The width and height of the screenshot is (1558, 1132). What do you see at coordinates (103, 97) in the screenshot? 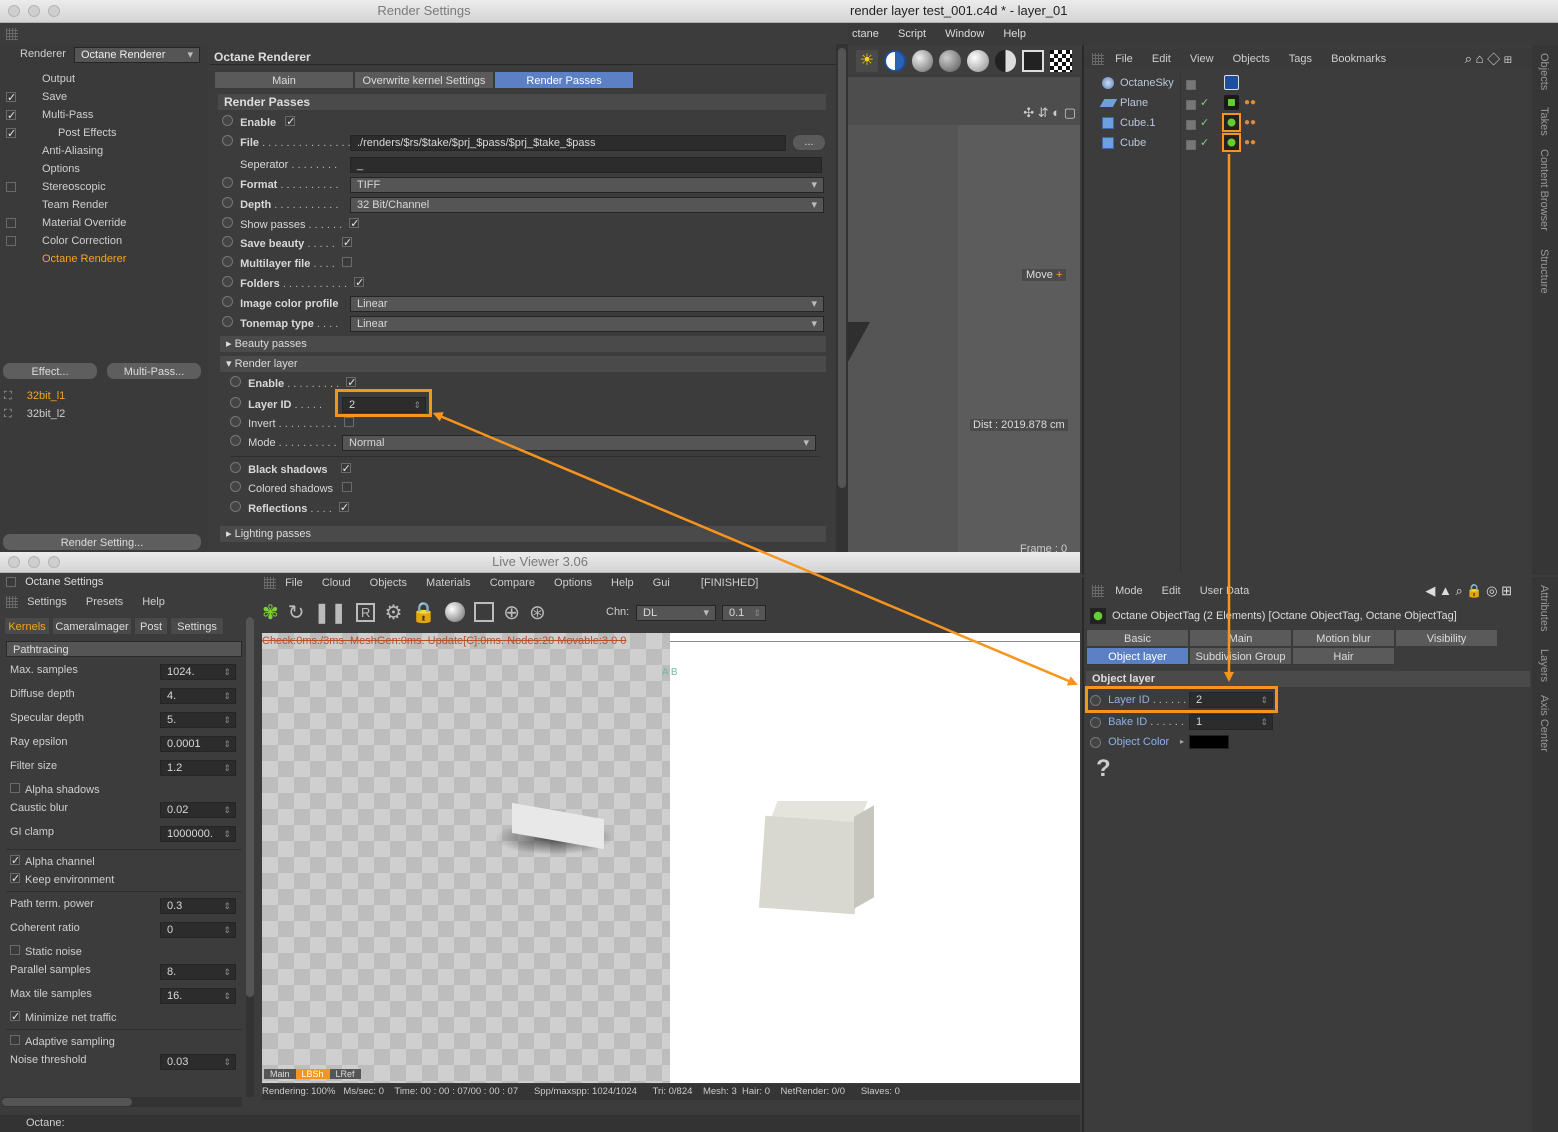
I see `tree-item: Save` at bounding box center [103, 97].